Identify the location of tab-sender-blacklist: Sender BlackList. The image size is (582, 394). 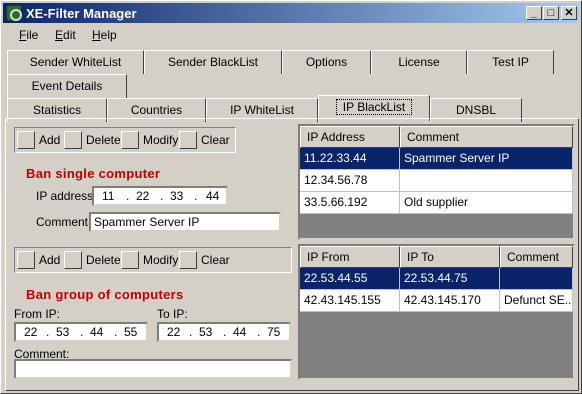
(213, 62).